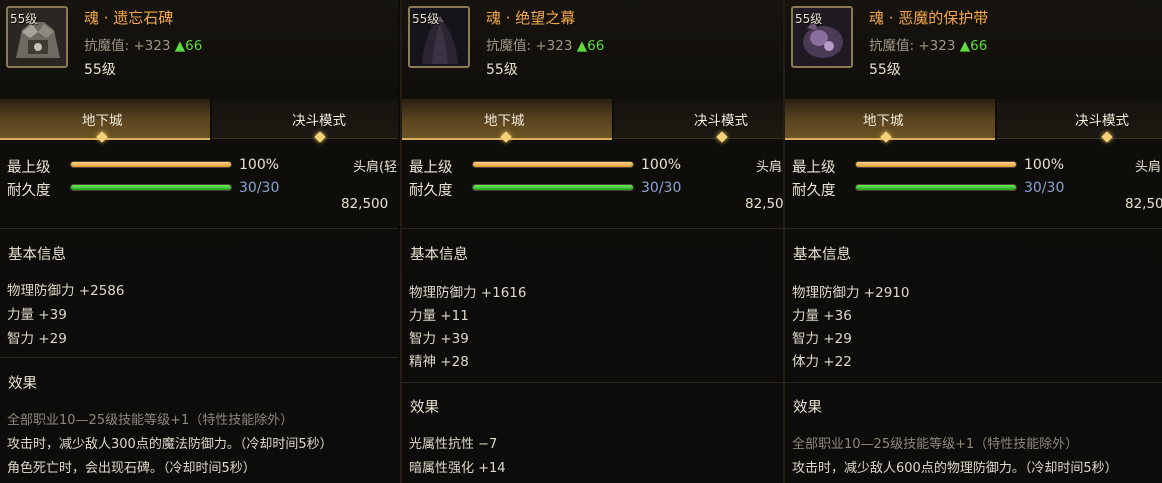 This screenshot has width=1162, height=483. Describe the element at coordinates (131, 468) in the screenshot. I see `effect-line: 角色死亡时，会出现石碑。（冷却时间5秒）` at that location.